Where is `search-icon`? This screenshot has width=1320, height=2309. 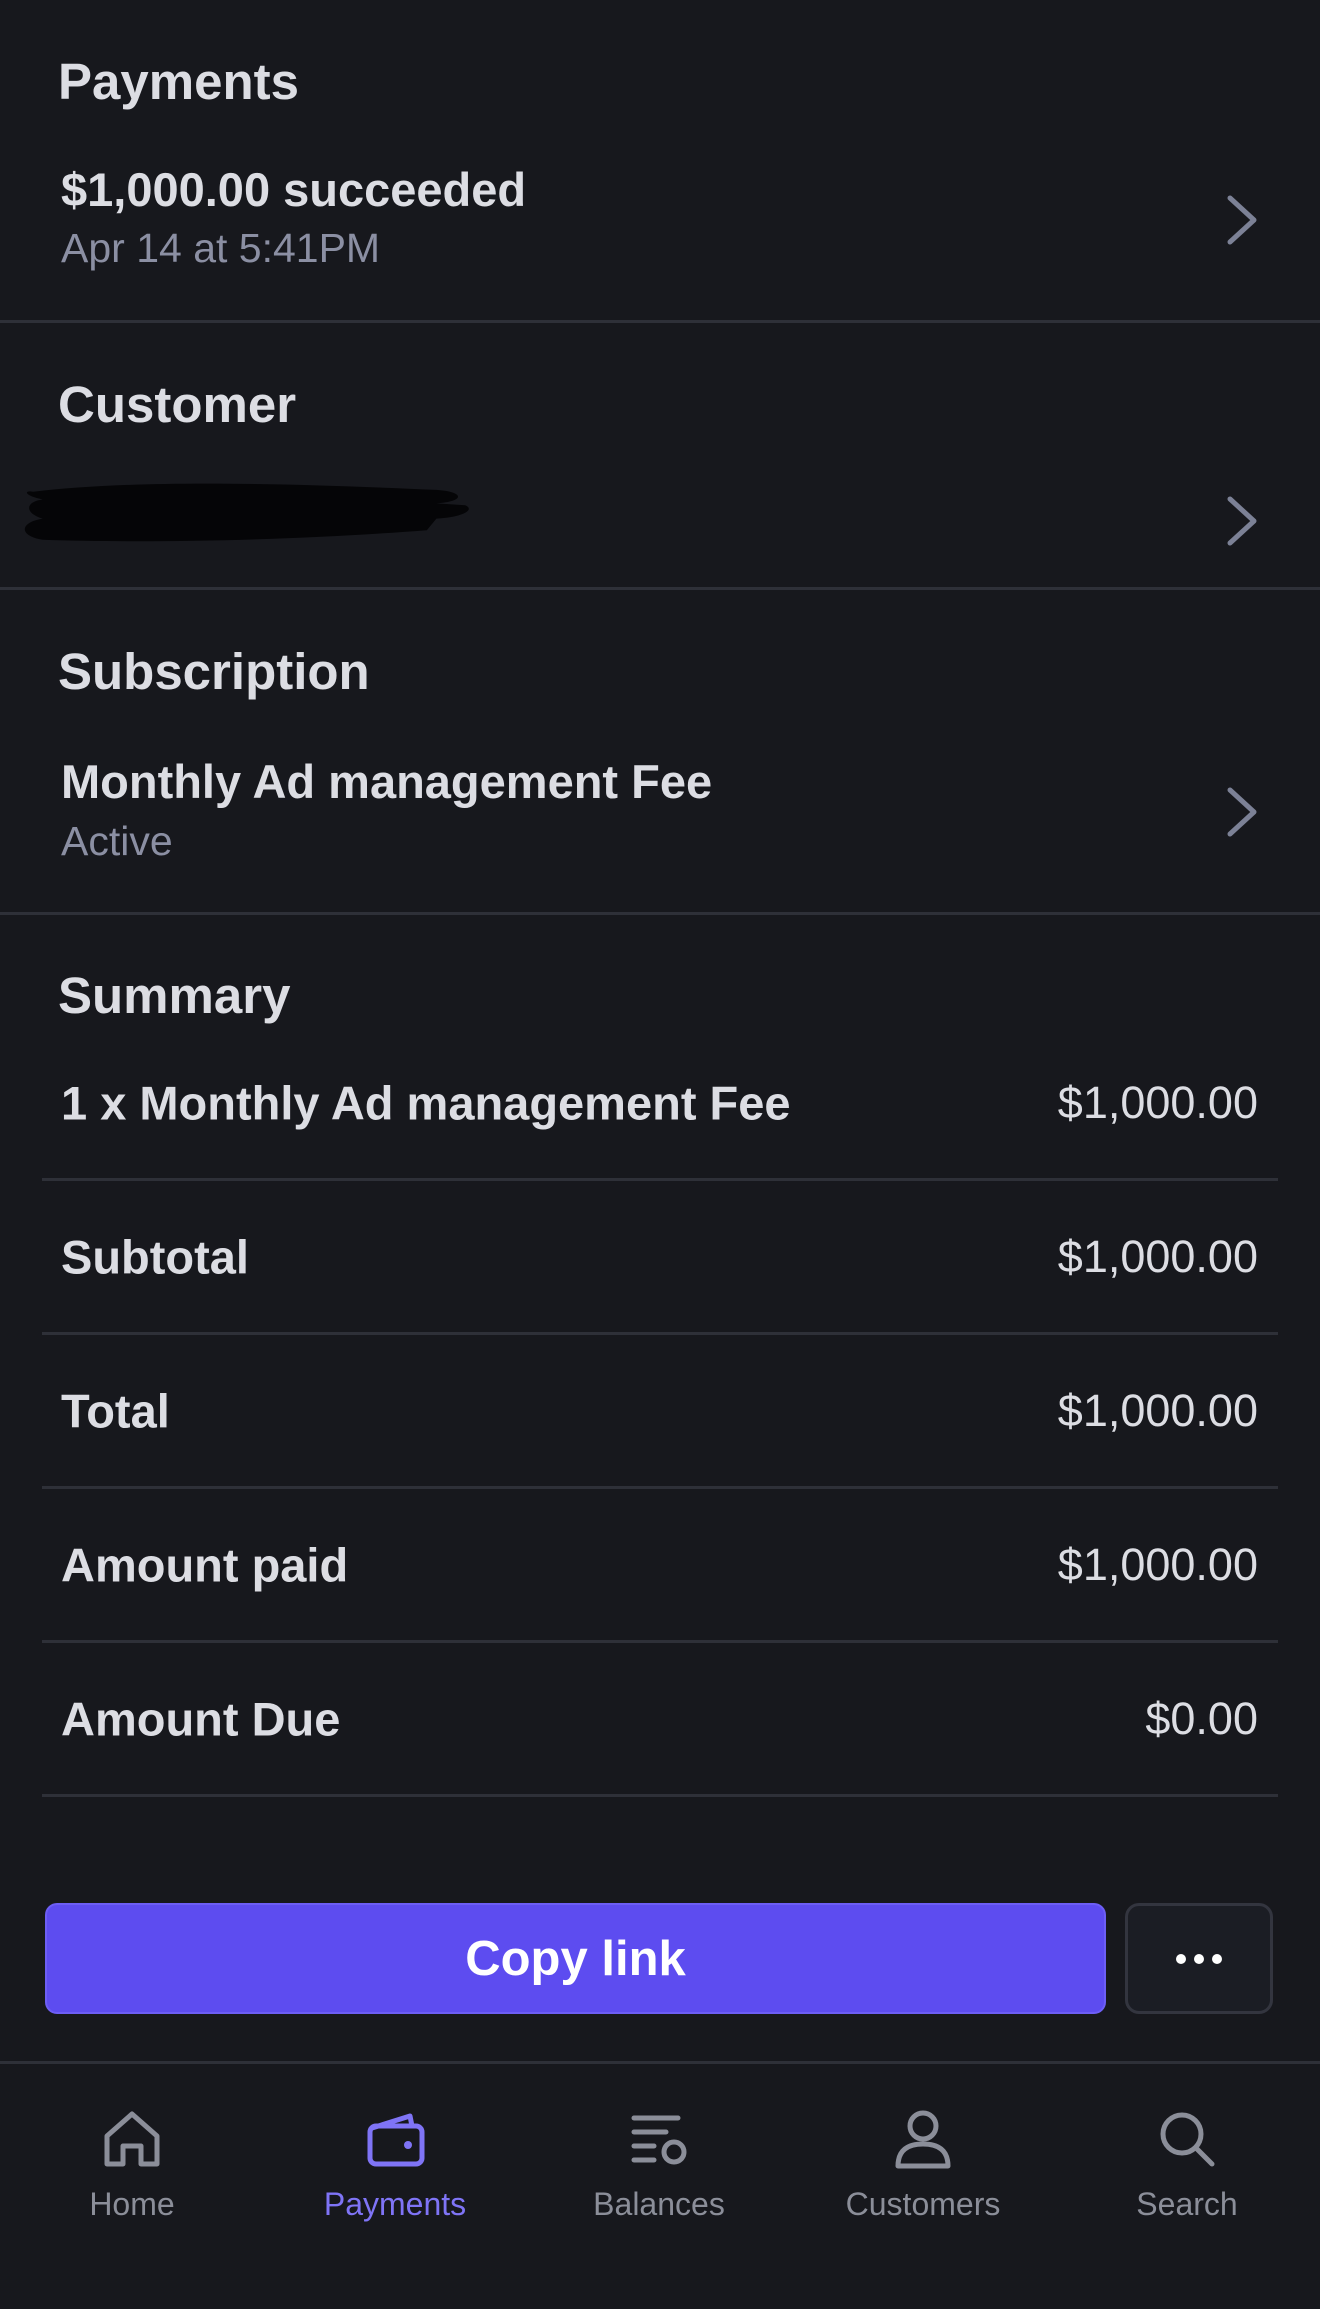
search-icon is located at coordinates (1187, 2139).